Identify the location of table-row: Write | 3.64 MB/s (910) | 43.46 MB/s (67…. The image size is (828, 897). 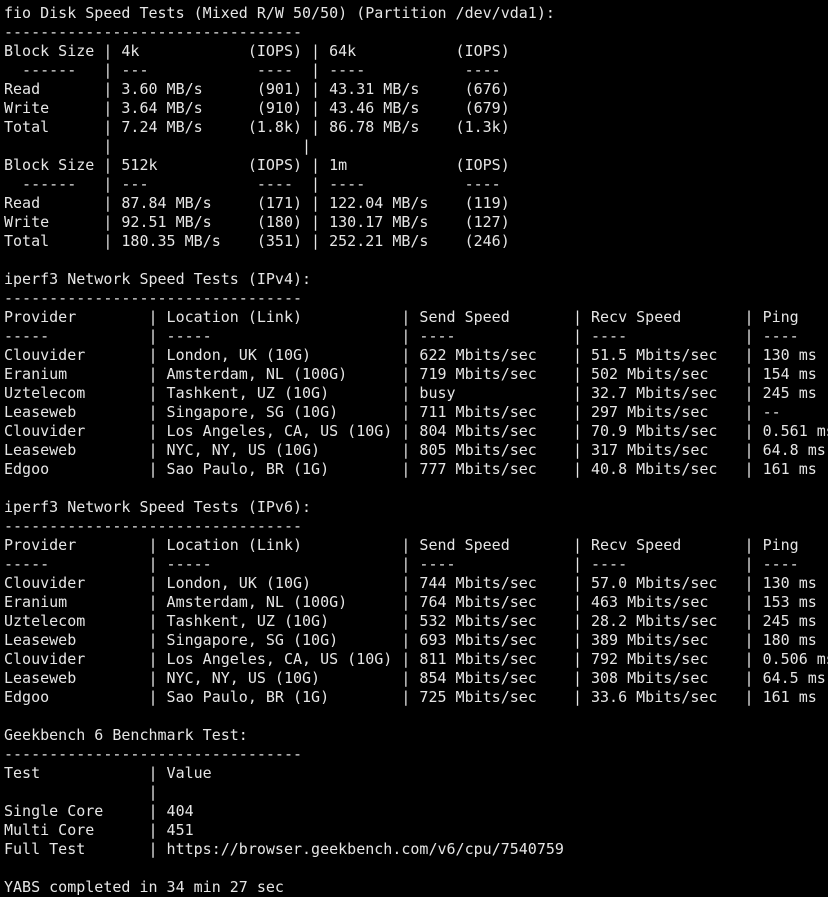
(257, 108).